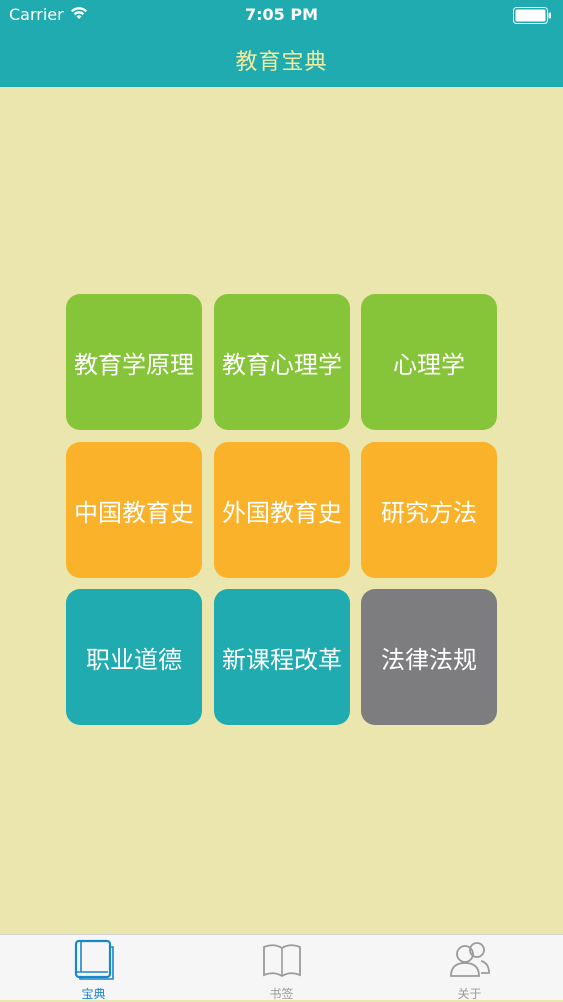 This screenshot has height=1002, width=563. I want to click on tab-bar: 宝典 书签 关于, so click(281, 967).